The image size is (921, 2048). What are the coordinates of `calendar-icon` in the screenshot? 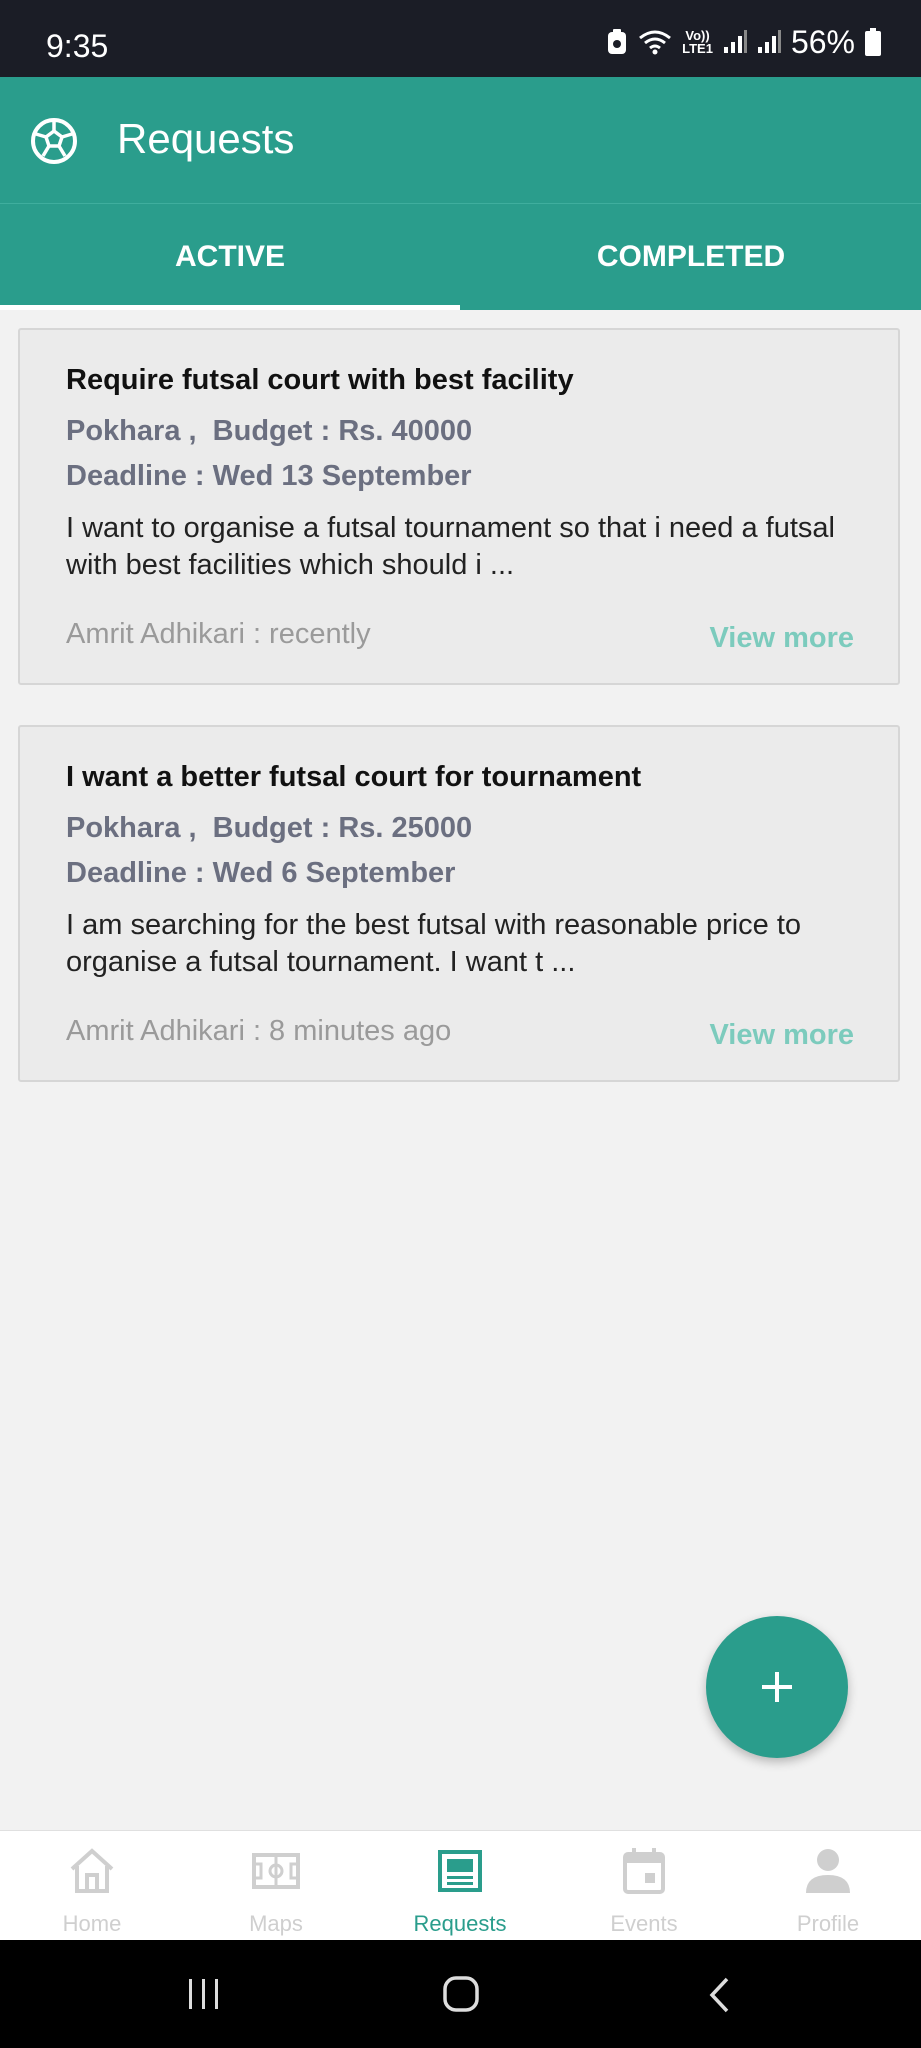 It's located at (644, 1871).